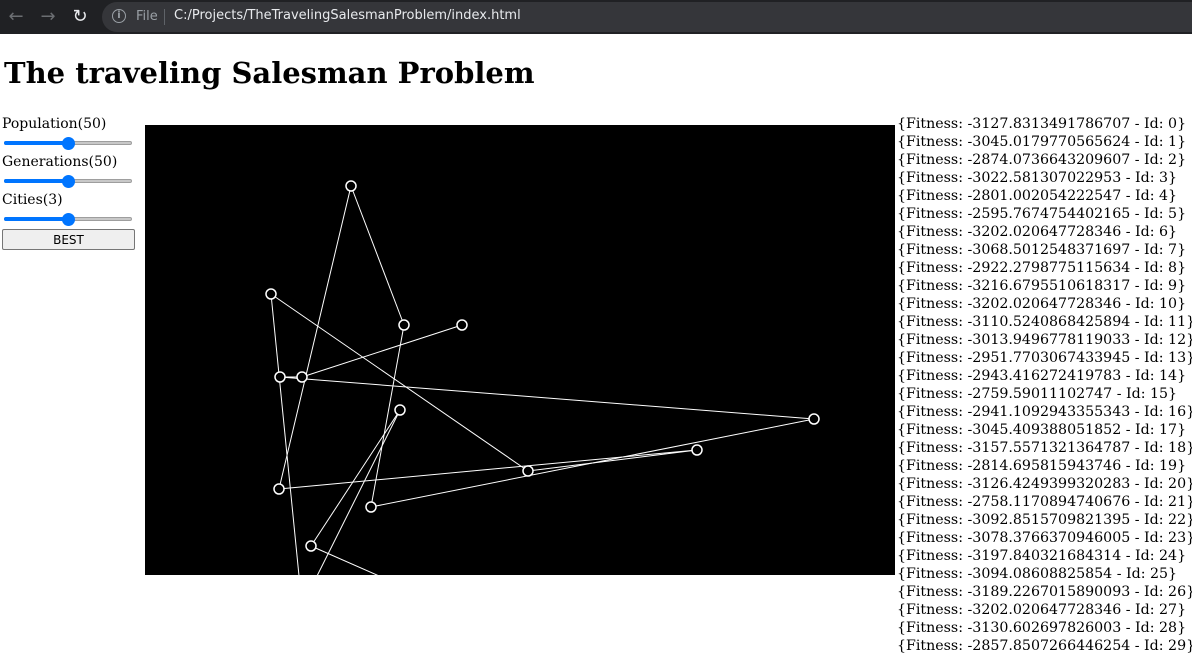 The width and height of the screenshot is (1192, 659). Describe the element at coordinates (1044, 538) in the screenshot. I see `fitness-item: {Fitness: -3078.3766370946005 - Id: 23}` at that location.